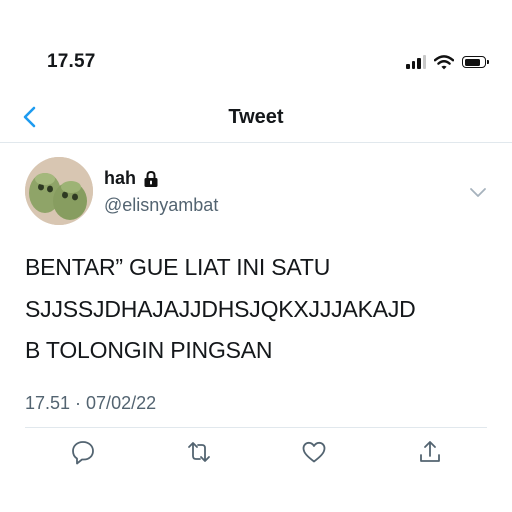 This screenshot has width=512, height=512. I want to click on avatar, so click(59, 191).